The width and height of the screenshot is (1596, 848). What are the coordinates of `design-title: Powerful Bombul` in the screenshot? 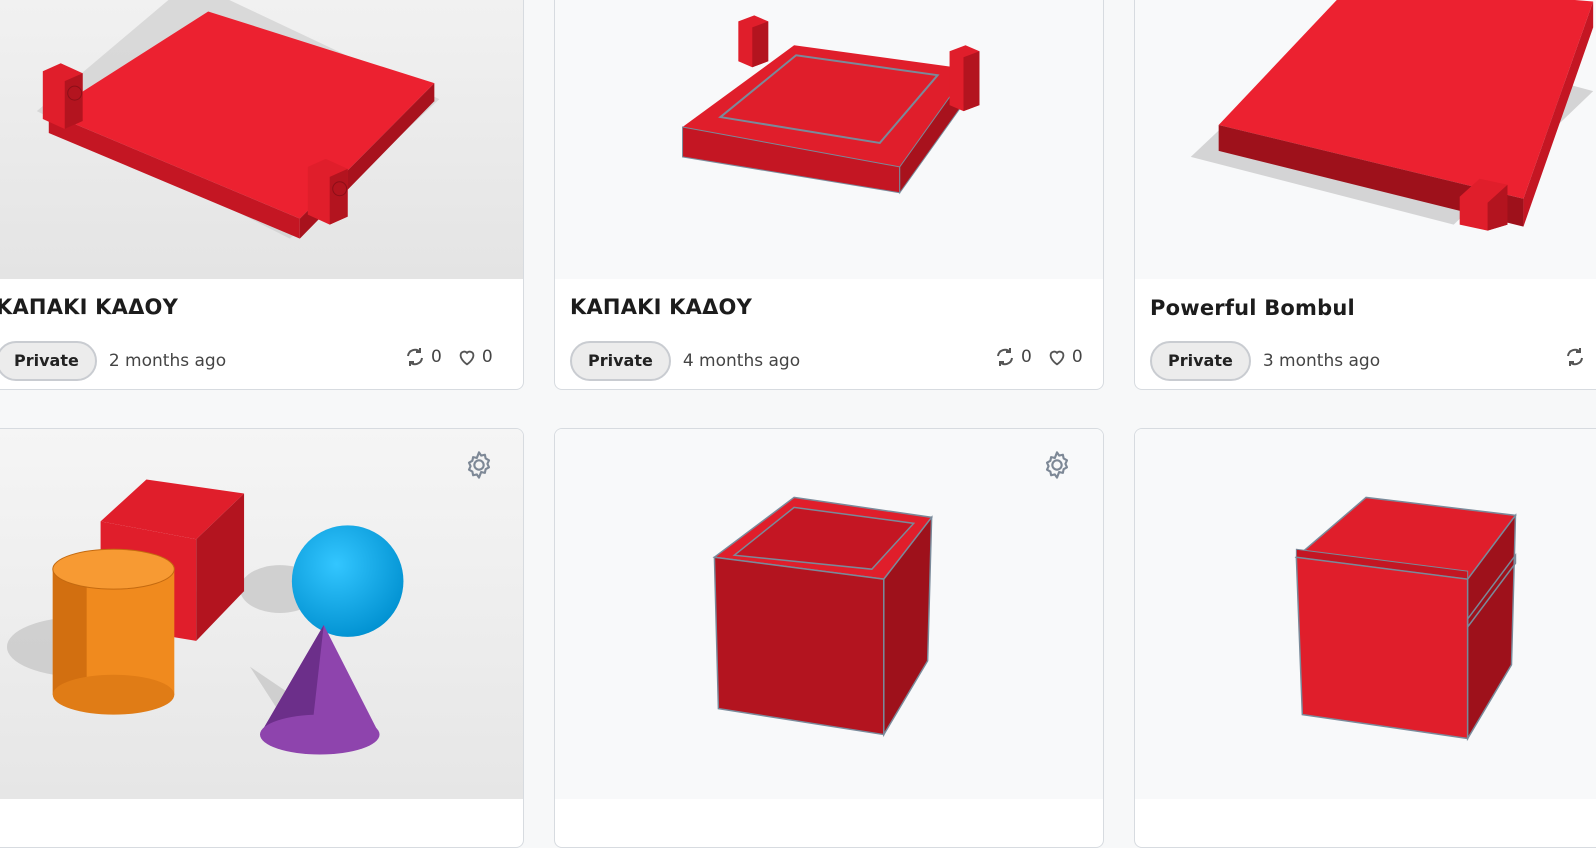 It's located at (1252, 308).